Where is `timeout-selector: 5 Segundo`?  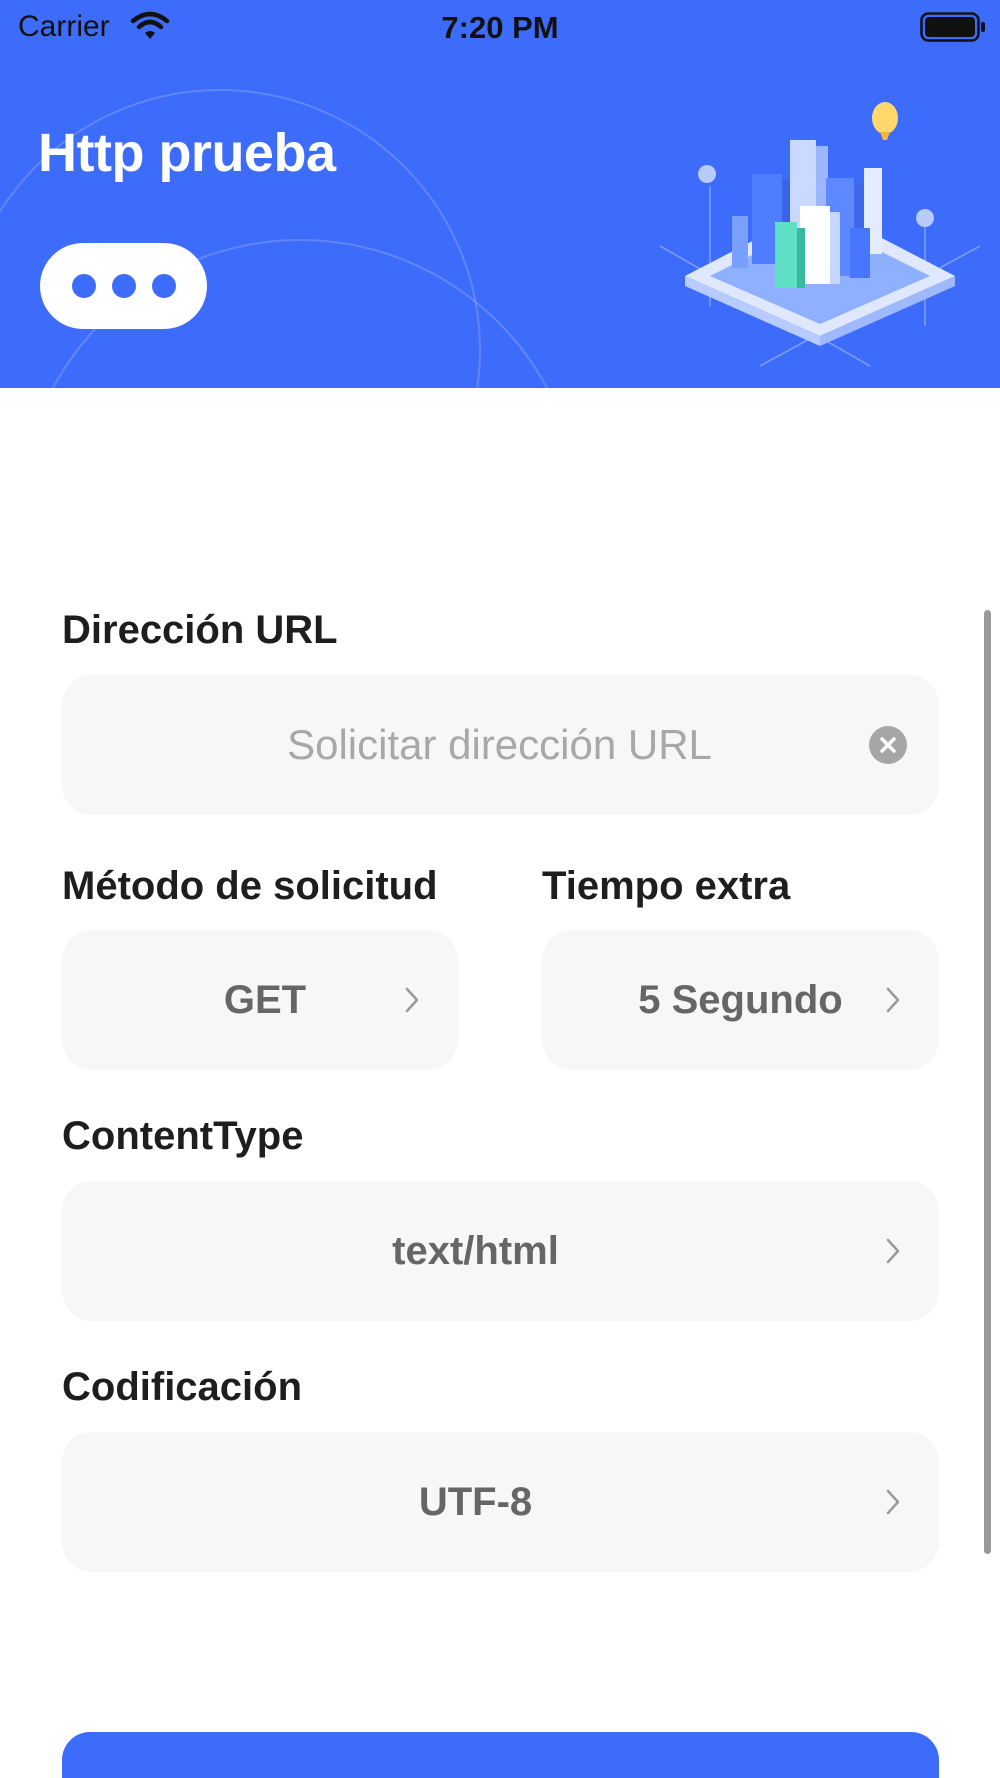
timeout-selector: 5 Segundo is located at coordinates (740, 1000).